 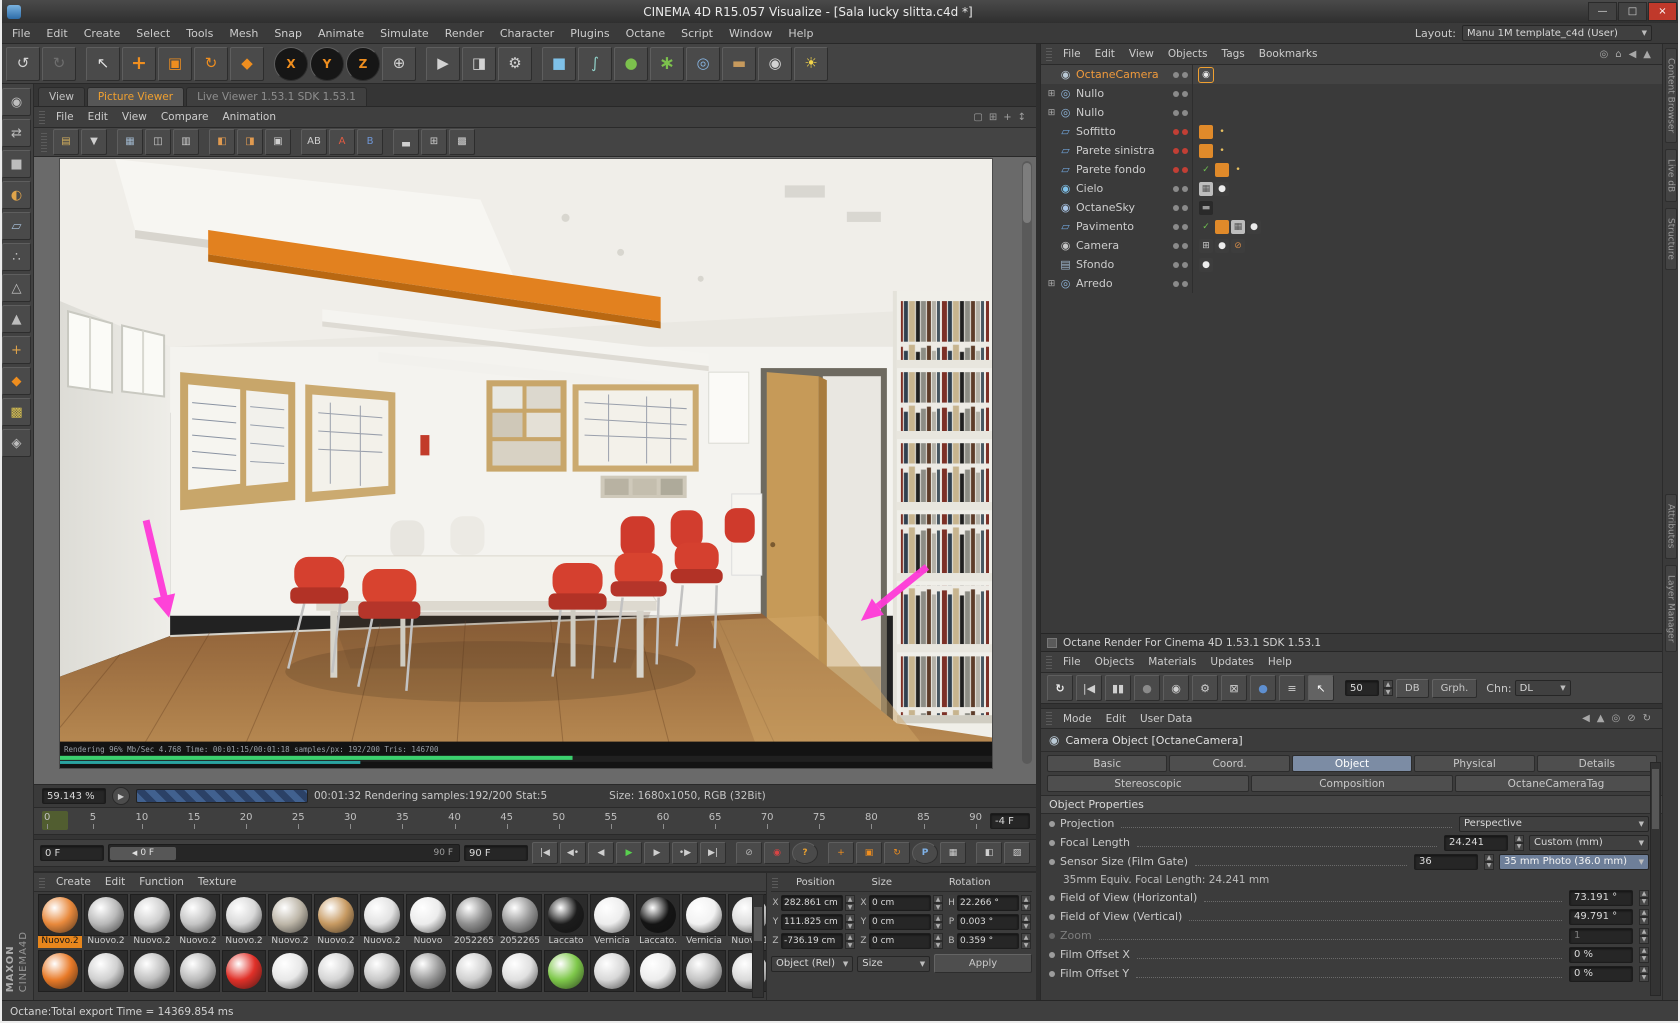 What do you see at coordinates (1601, 916) in the screenshot?
I see `fov-vertical-field: 49.791 °` at bounding box center [1601, 916].